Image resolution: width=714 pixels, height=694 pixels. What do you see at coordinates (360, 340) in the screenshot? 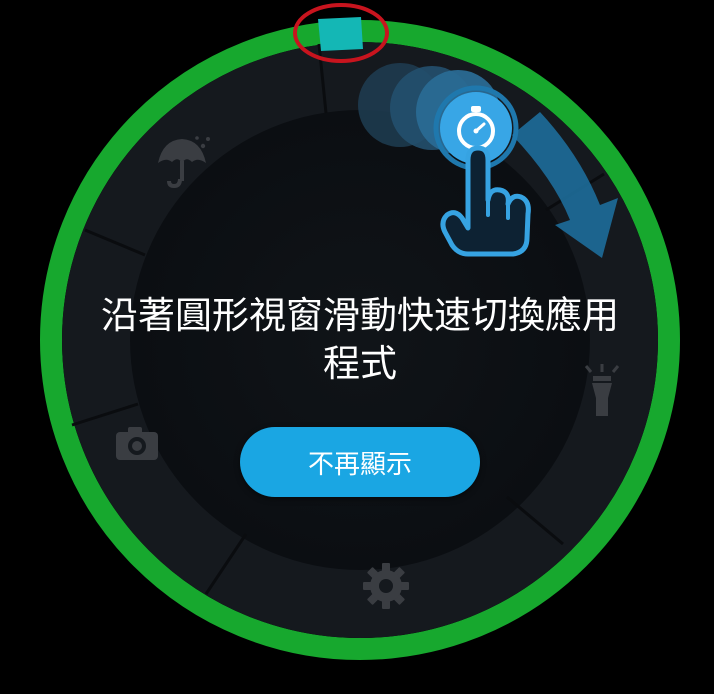
I see `tutorial-message: 沿著圓形視窗滑動快速切換應用 程式` at bounding box center [360, 340].